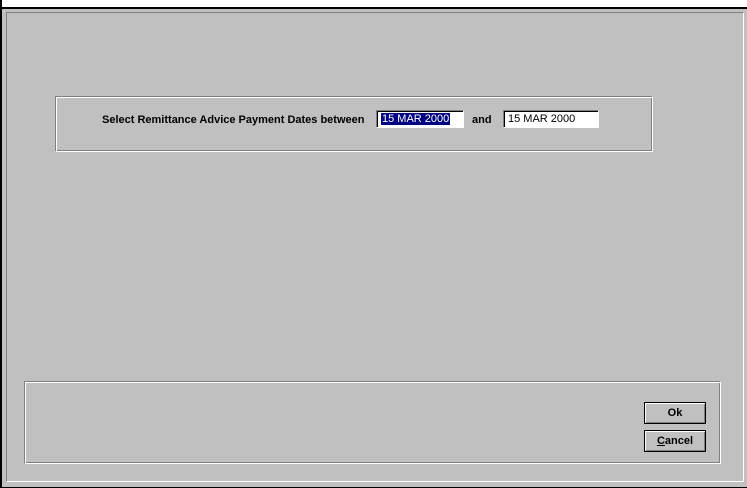 This screenshot has width=747, height=488. Describe the element at coordinates (542, 119) in the screenshot. I see `date-to-value: 15 MAR 2000` at that location.